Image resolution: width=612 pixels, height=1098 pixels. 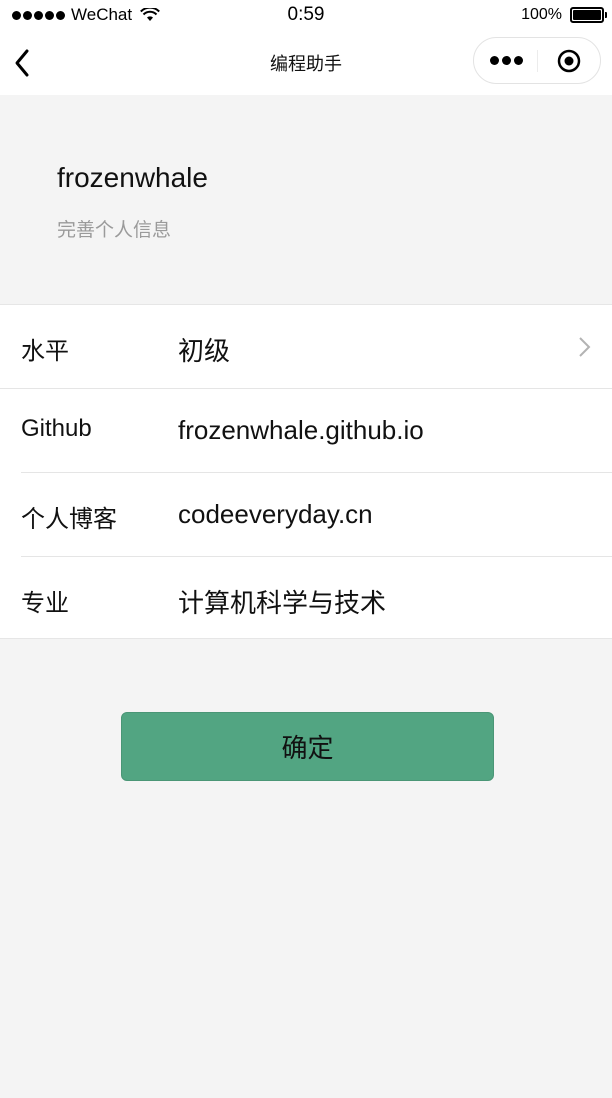 What do you see at coordinates (588, 15) in the screenshot?
I see `battery-icon` at bounding box center [588, 15].